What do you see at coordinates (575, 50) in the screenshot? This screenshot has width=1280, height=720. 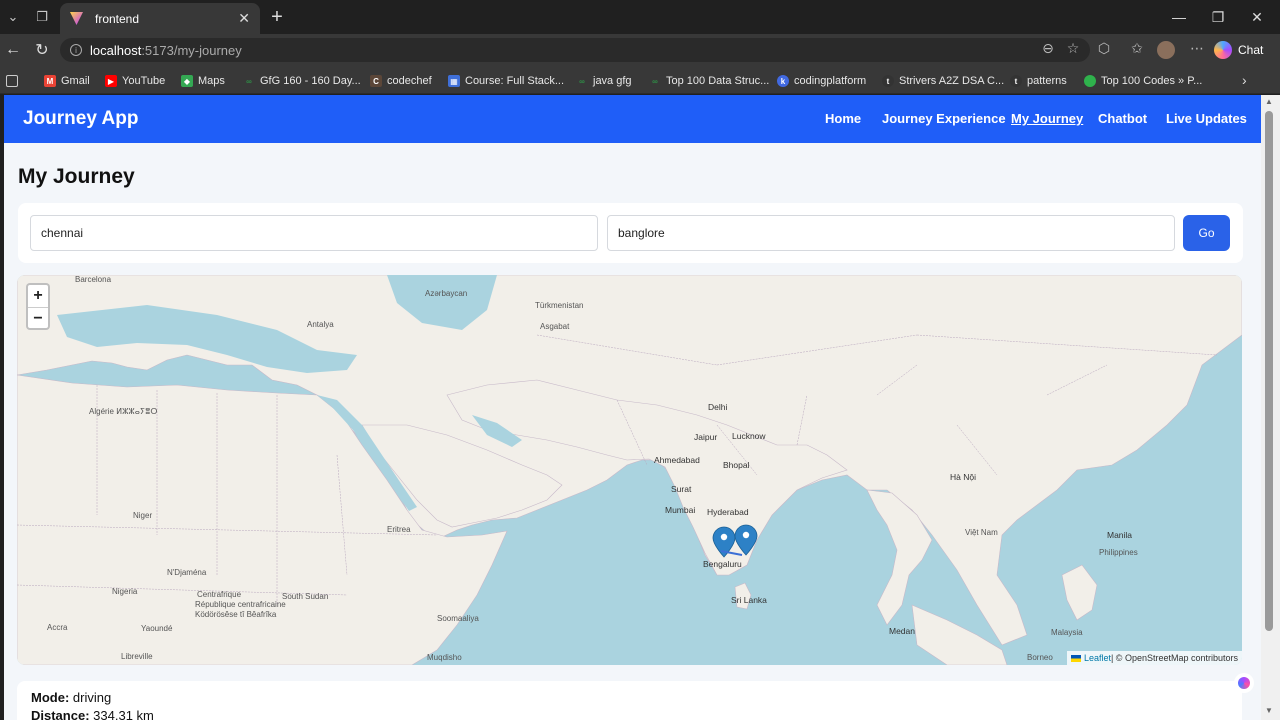 I see `url-input: i localhost:5173/my-journey` at bounding box center [575, 50].